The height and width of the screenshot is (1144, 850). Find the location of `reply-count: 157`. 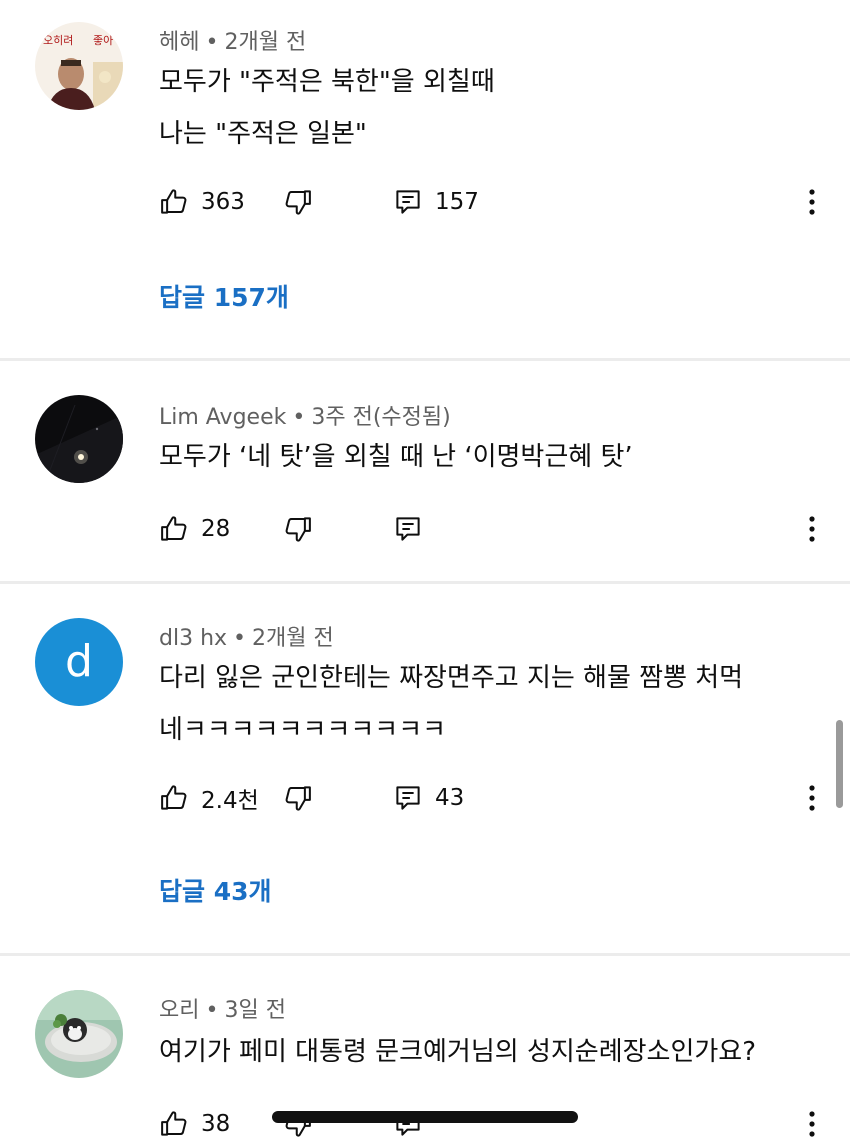

reply-count: 157 is located at coordinates (457, 202).